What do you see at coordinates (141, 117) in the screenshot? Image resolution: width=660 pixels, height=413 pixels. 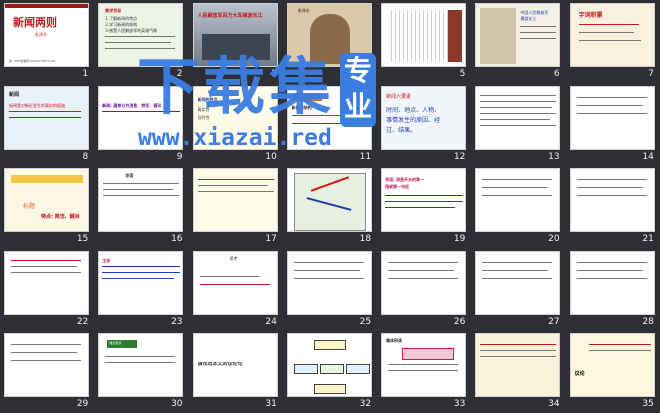 I see `slide-preview: 新闻: 通常分为消息、特写、通讯` at bounding box center [141, 117].